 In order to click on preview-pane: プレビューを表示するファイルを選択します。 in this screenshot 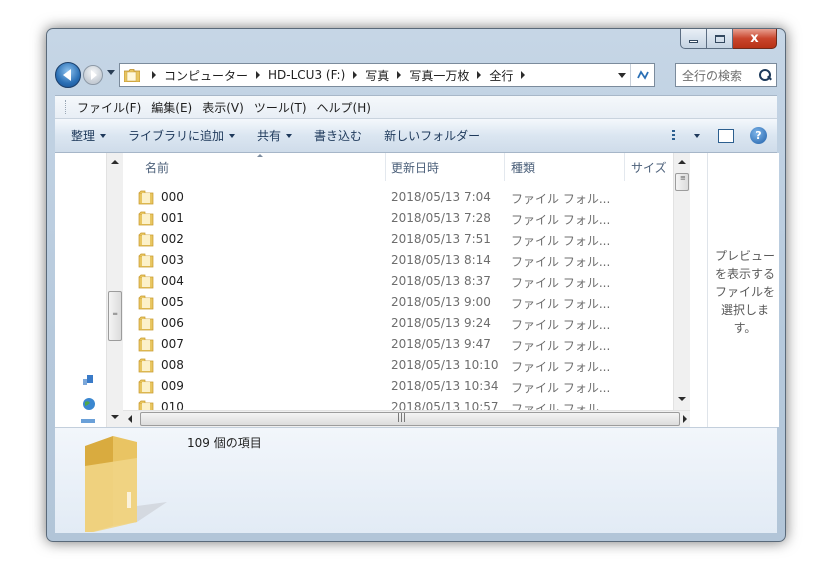, I will do `click(743, 290)`.